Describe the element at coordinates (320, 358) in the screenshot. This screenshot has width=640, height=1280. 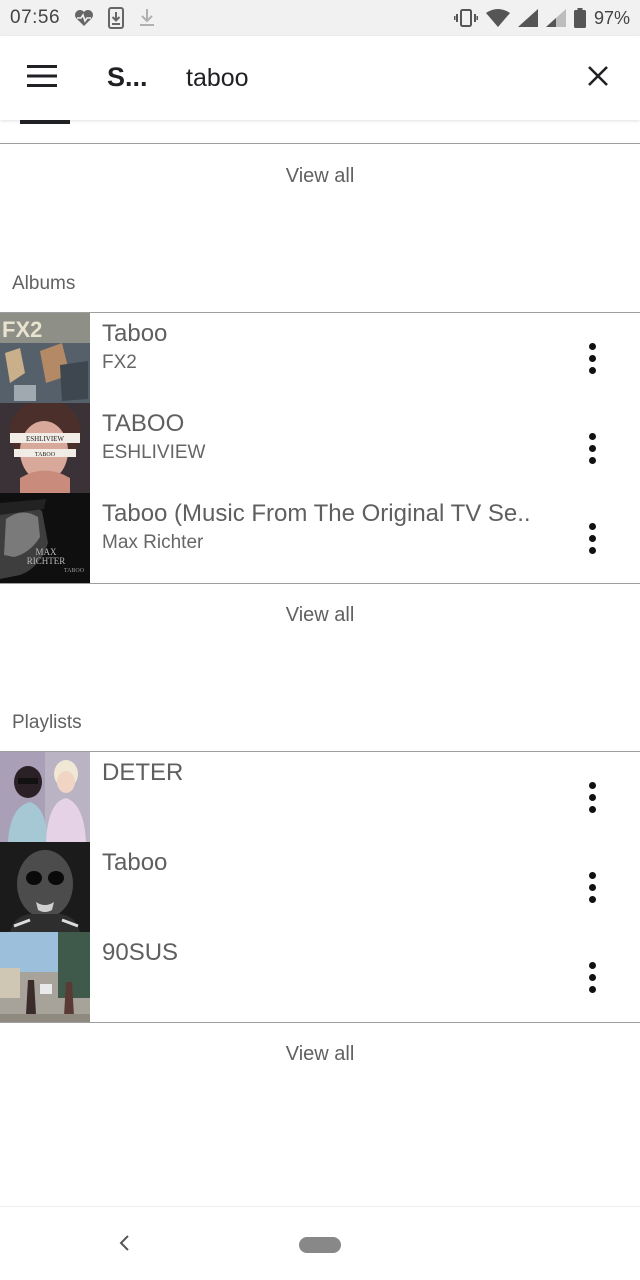
I see `album-item: FX2 Taboo FX2` at that location.